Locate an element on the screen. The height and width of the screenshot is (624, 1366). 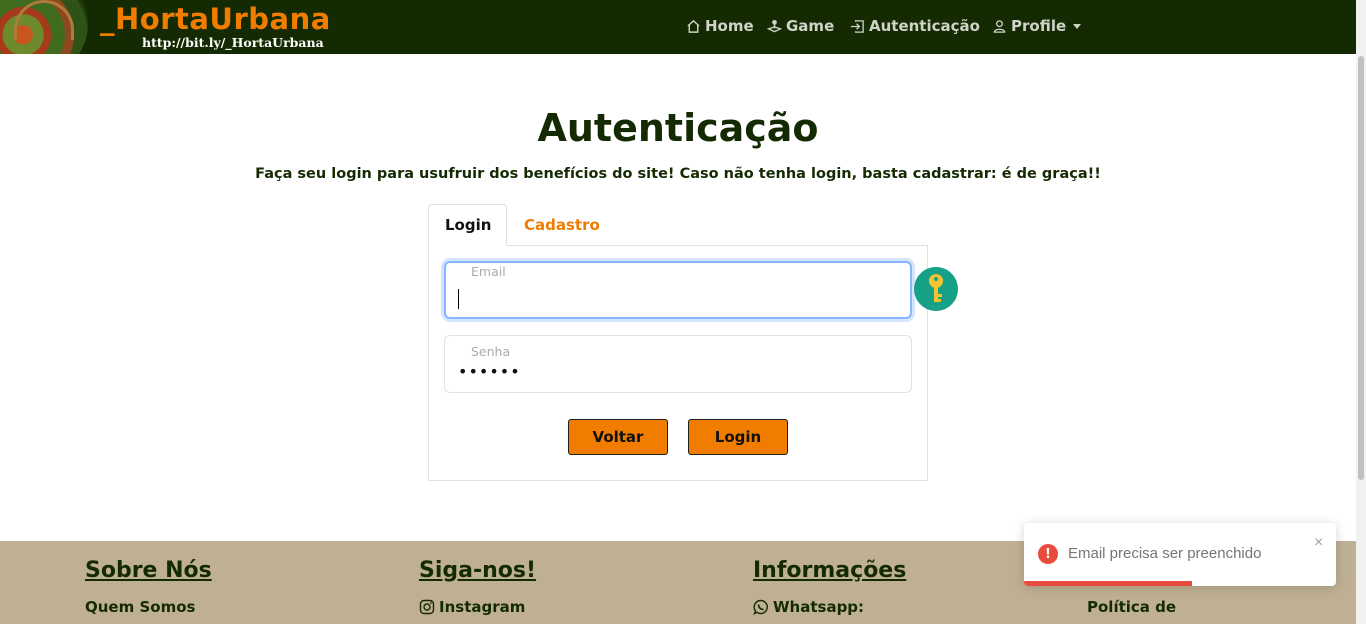
nav-game-label: Game is located at coordinates (810, 26).